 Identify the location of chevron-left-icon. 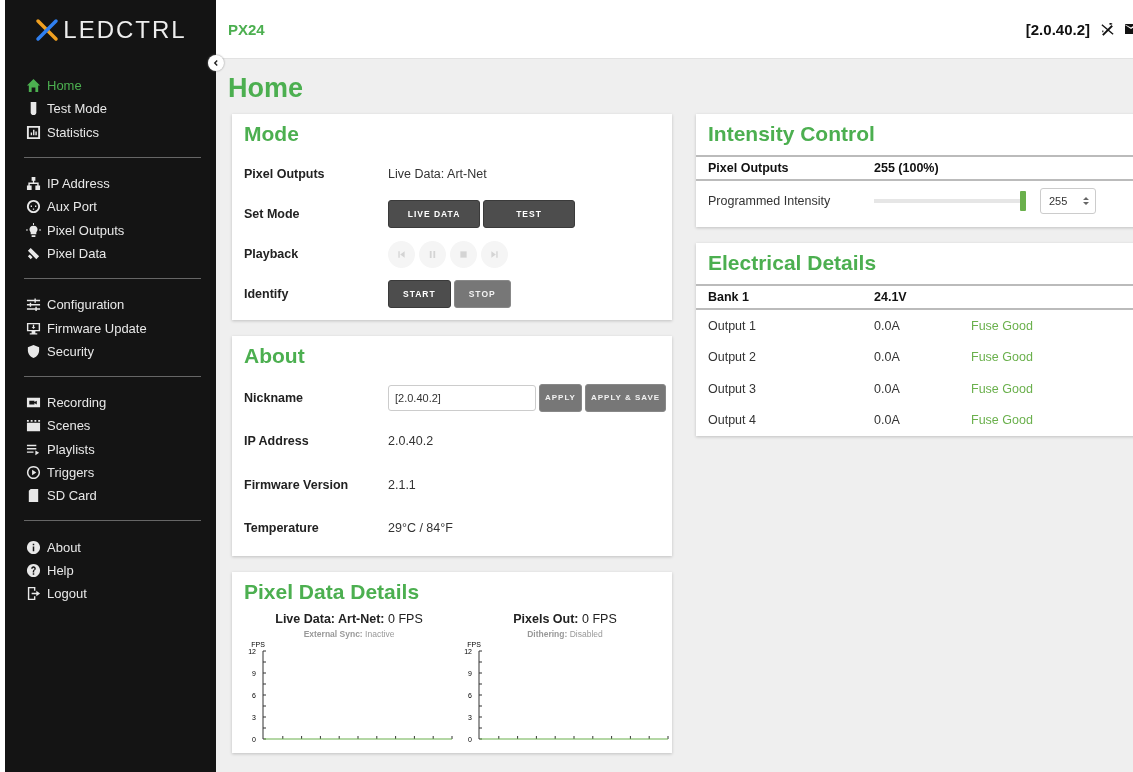
(216, 63).